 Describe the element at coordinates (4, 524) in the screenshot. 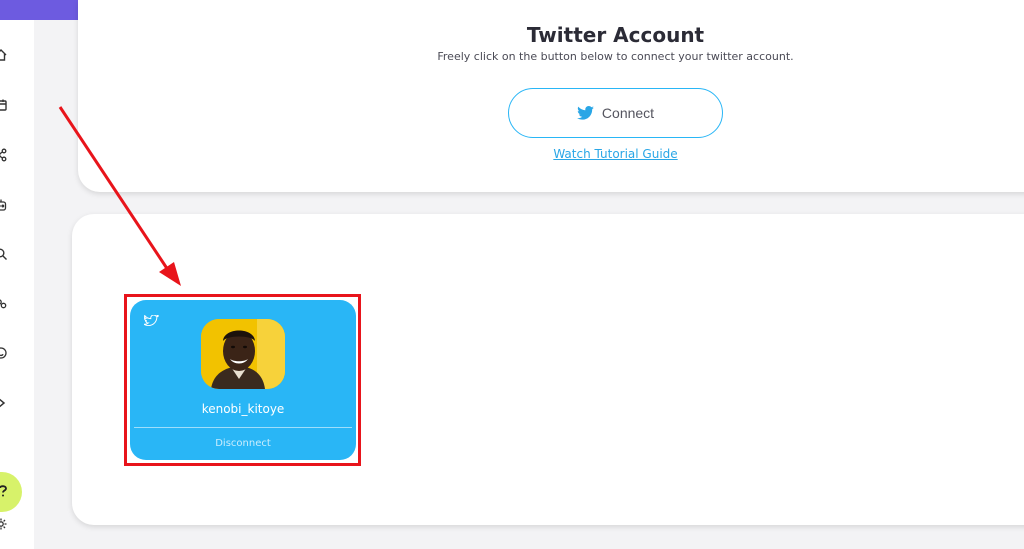

I see `settings-icon` at that location.